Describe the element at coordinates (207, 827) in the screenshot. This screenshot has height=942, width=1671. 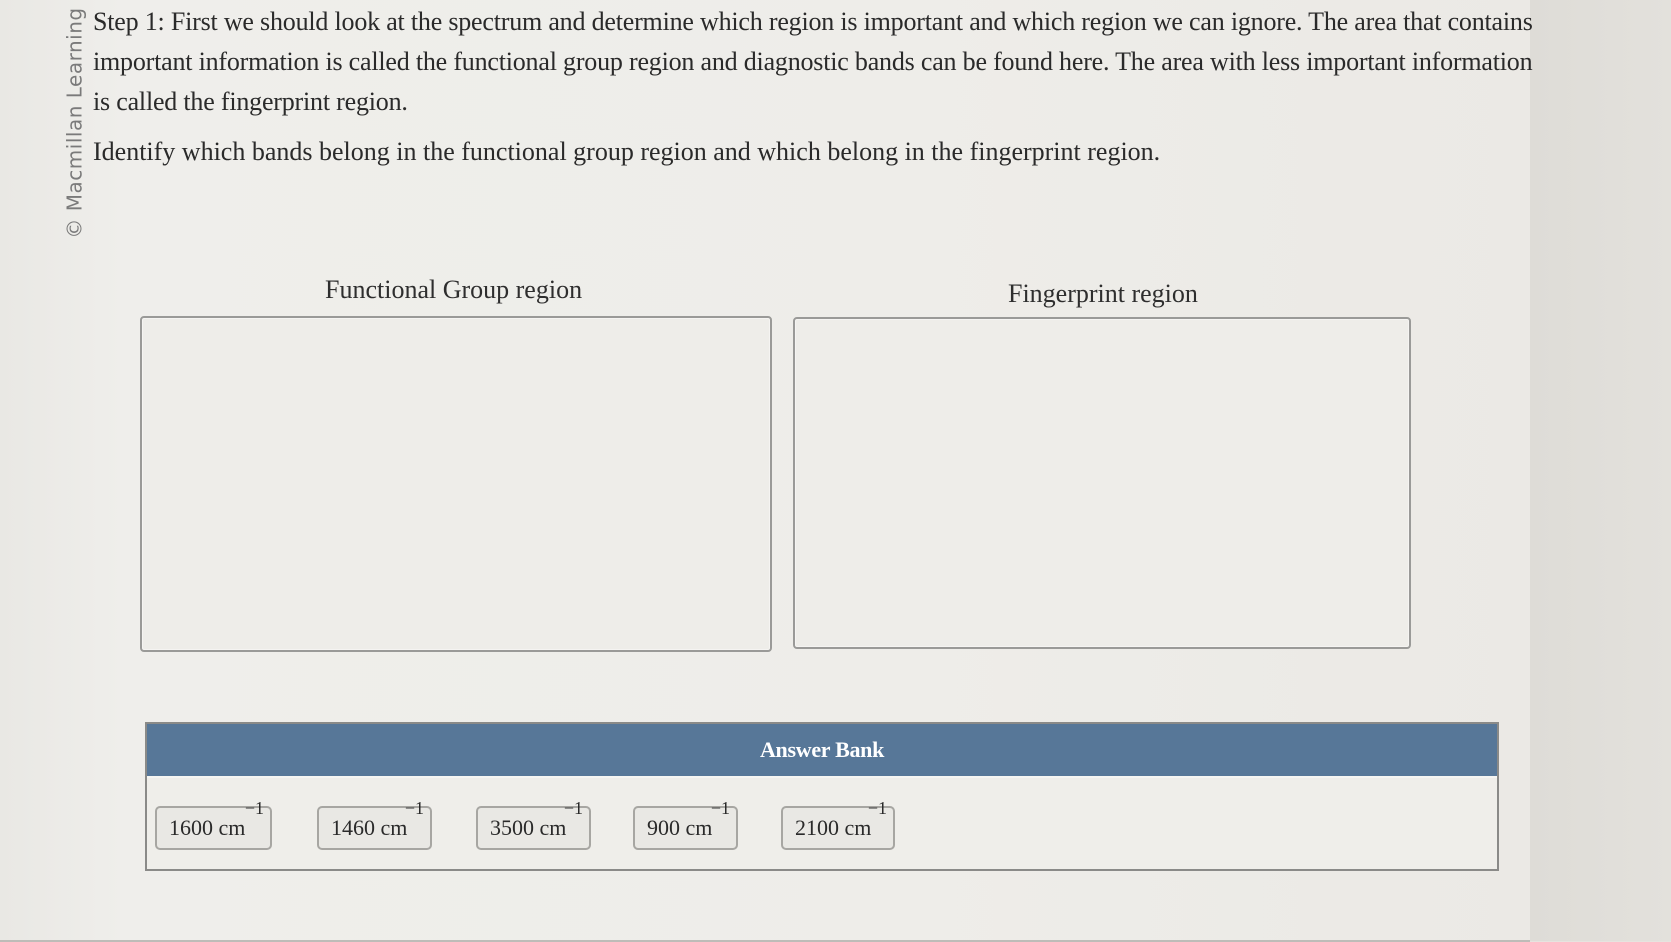
I see `chip-value: 1600 cm` at that location.